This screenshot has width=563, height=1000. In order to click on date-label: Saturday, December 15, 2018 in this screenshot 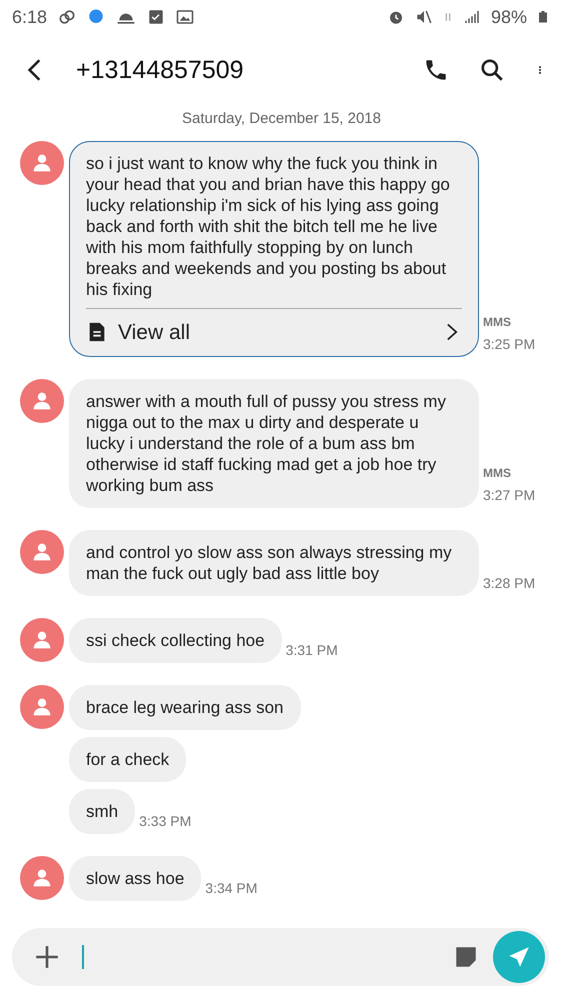, I will do `click(281, 118)`.